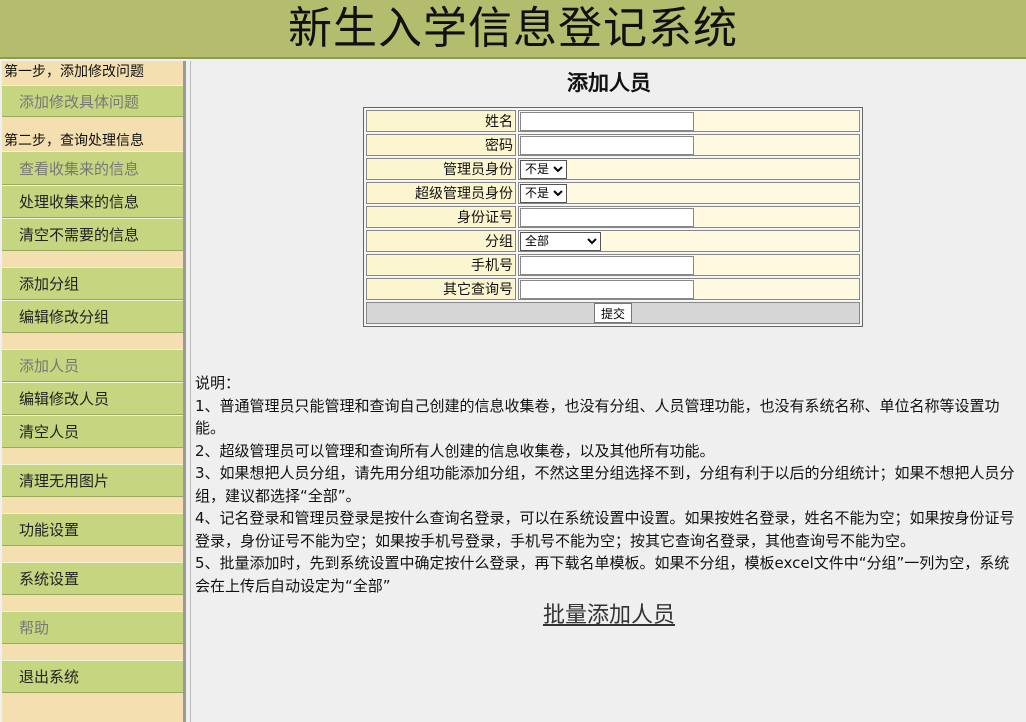 The image size is (1026, 722). Describe the element at coordinates (92, 316) in the screenshot. I see `sidebar-item-edit-group: 编辑修改分组` at that location.